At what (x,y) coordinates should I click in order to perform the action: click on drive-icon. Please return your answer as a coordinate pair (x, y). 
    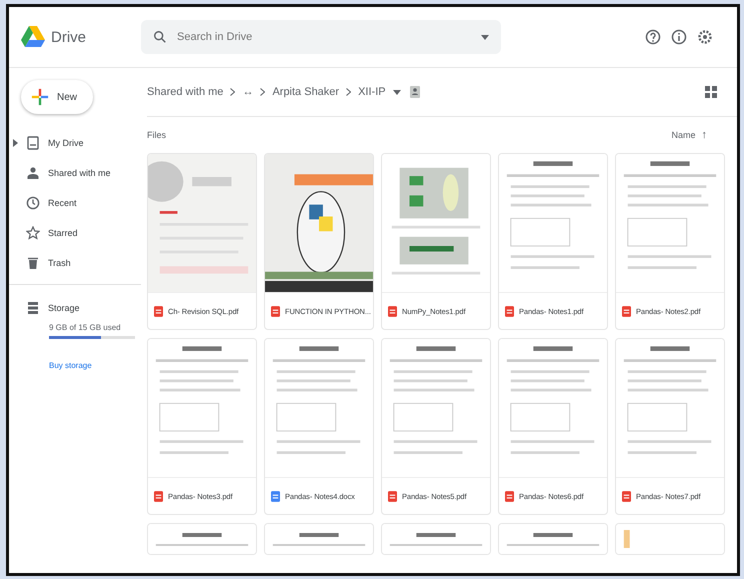
    Looking at the image, I should click on (33, 143).